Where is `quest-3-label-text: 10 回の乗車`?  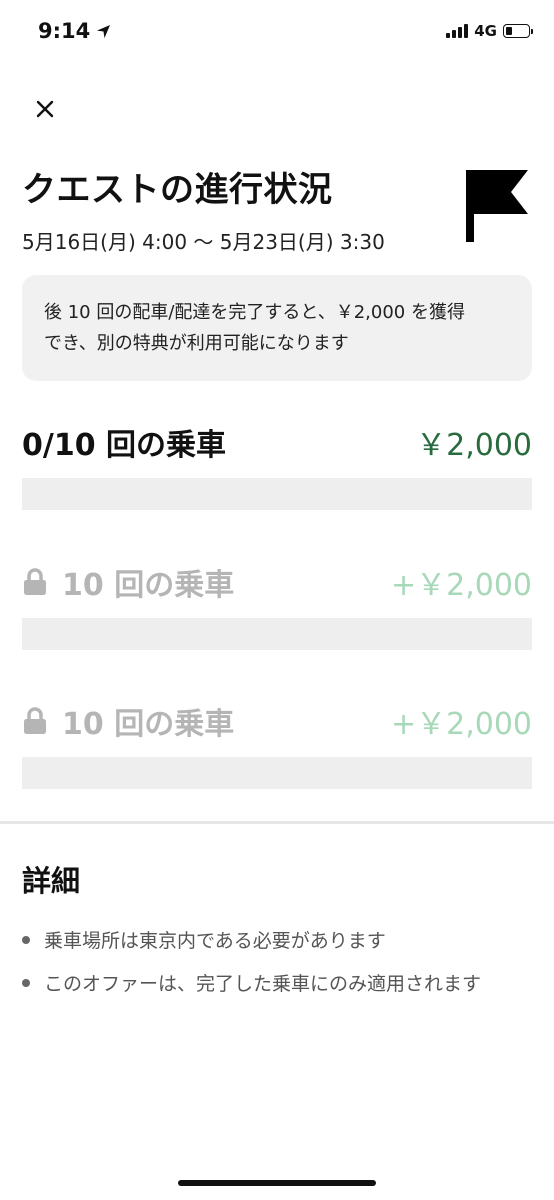
quest-3-label-text: 10 回の乗車 is located at coordinates (148, 724).